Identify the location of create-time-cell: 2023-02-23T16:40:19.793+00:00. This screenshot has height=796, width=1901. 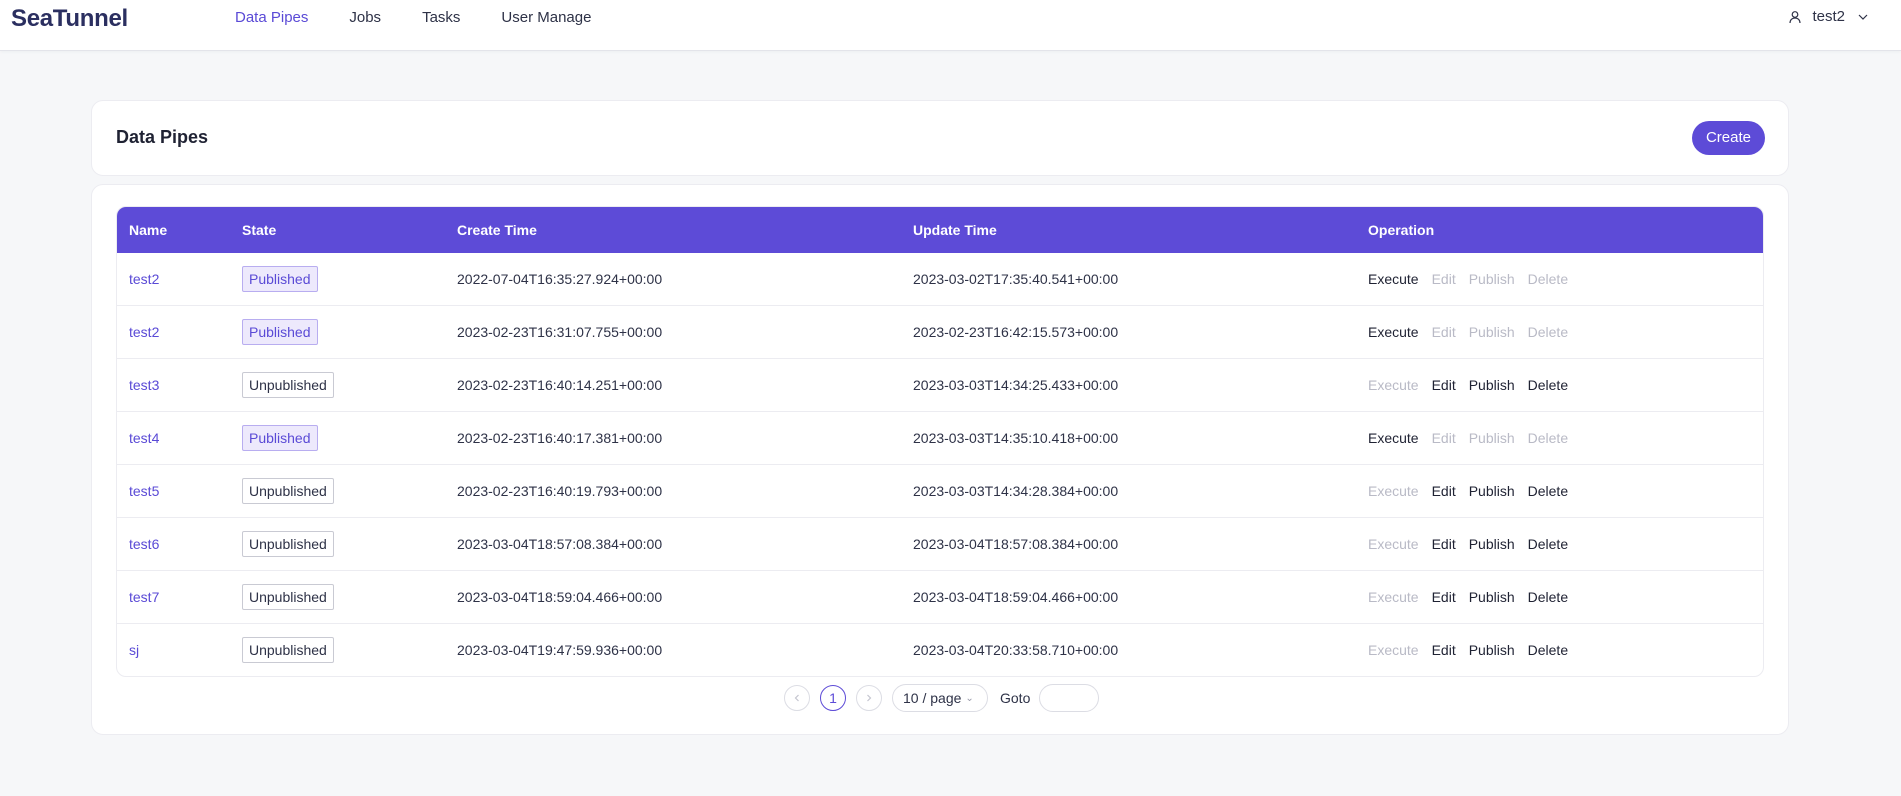
(560, 491).